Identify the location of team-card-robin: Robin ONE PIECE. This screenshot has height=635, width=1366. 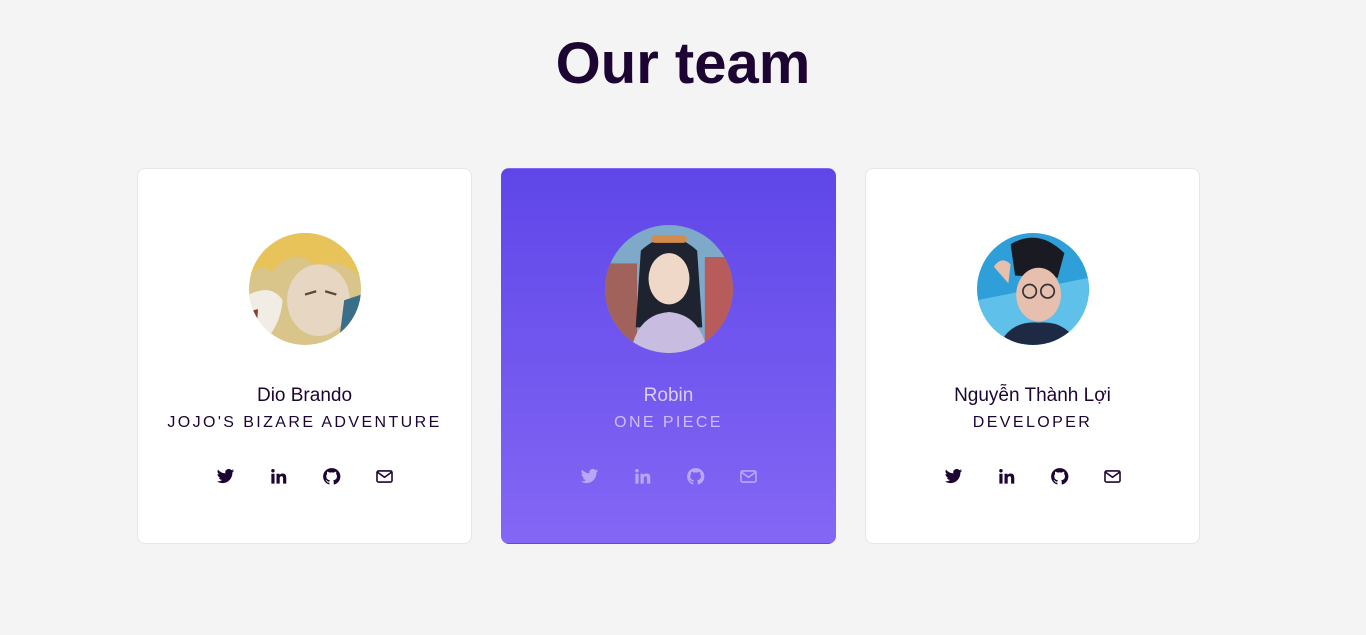
(668, 356).